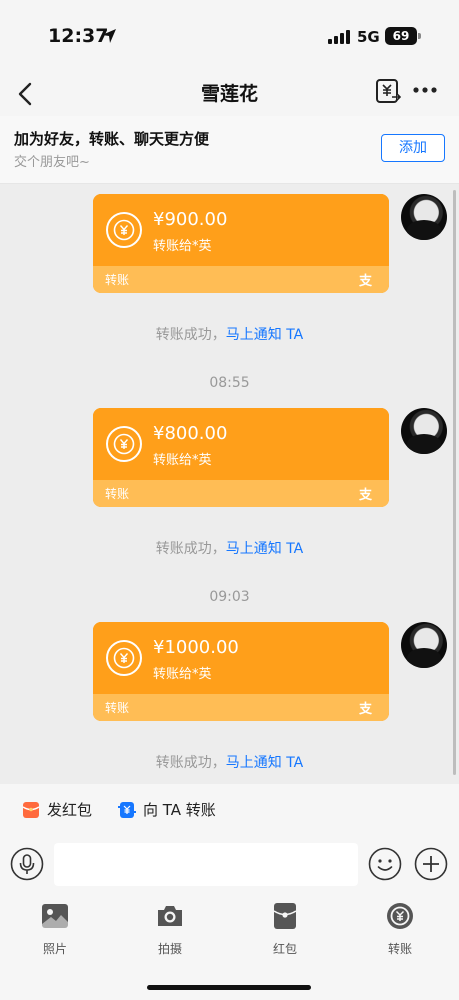 The image size is (459, 1000). What do you see at coordinates (52, 162) in the screenshot?
I see `banner-subtitle: 交个朋友吧~` at bounding box center [52, 162].